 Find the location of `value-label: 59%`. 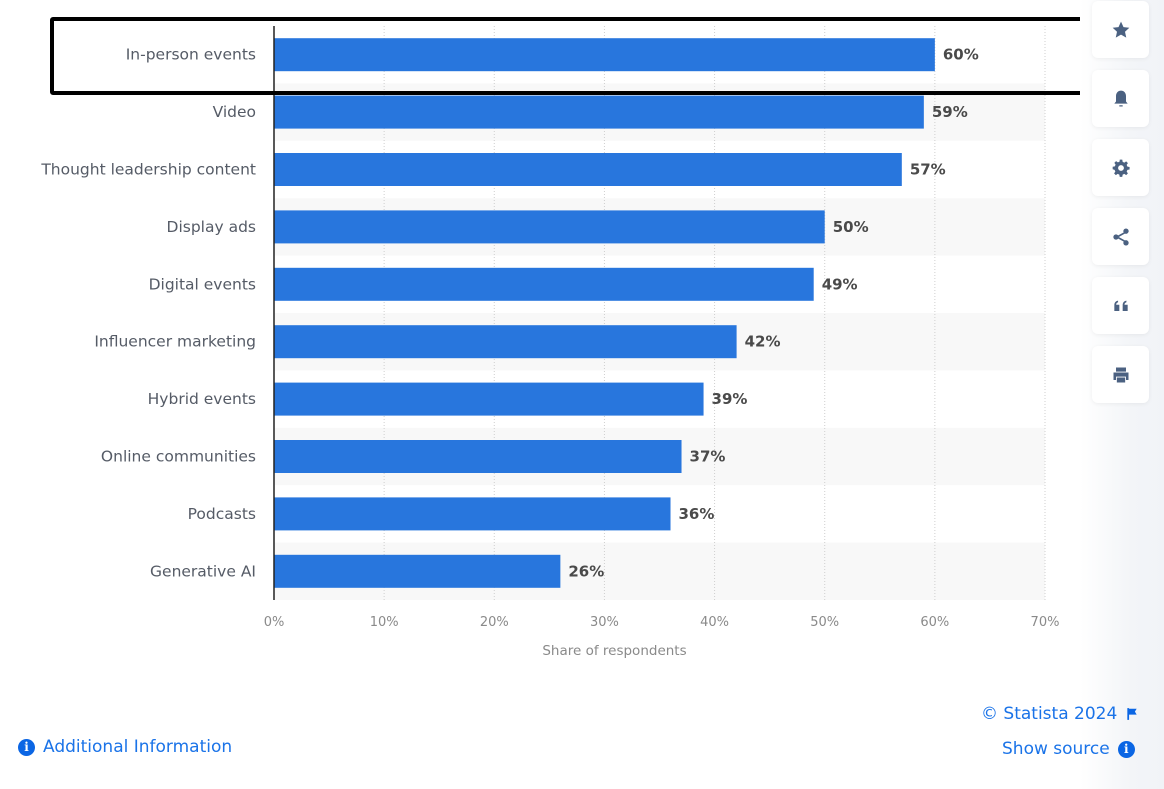

value-label: 59% is located at coordinates (950, 112).